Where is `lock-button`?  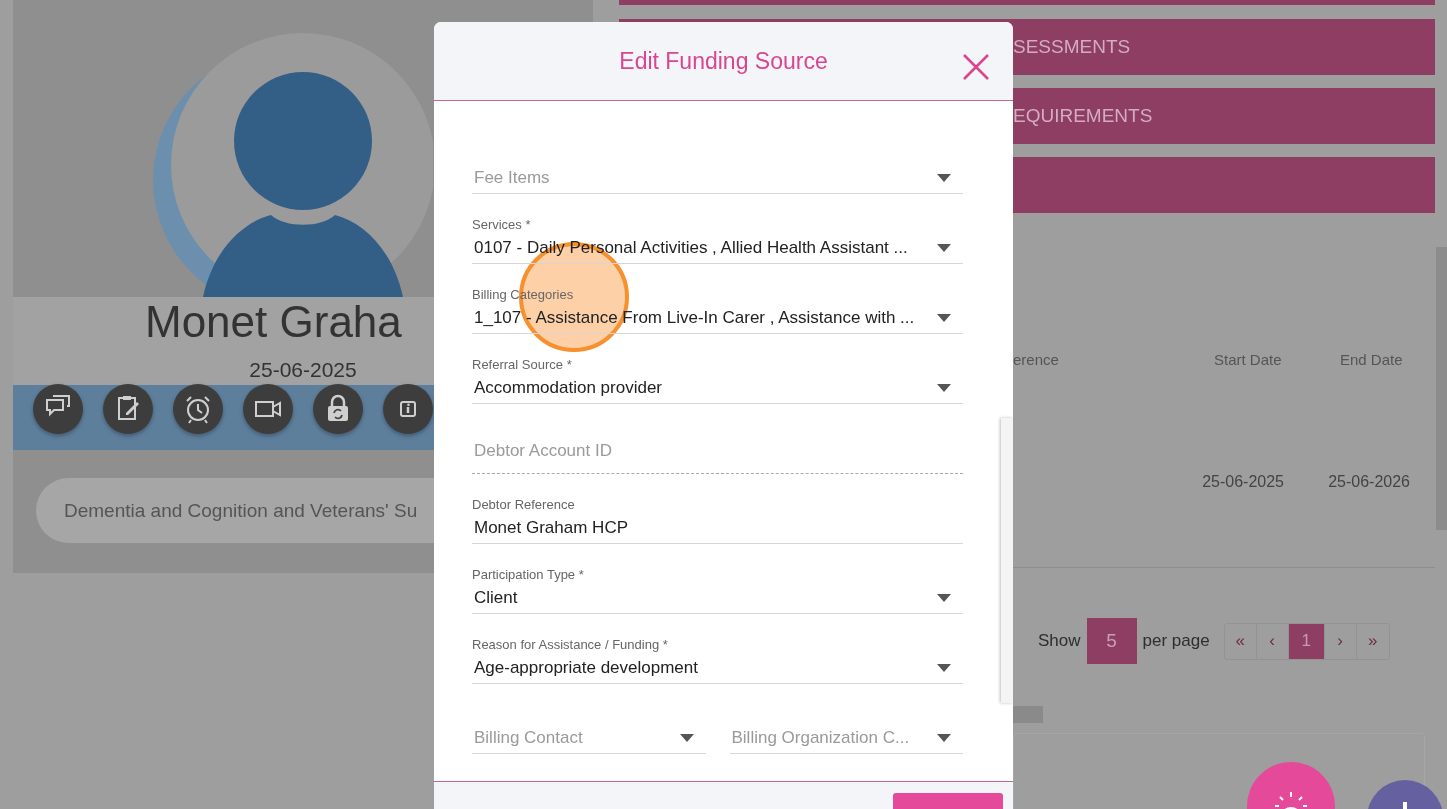
lock-button is located at coordinates (338, 409).